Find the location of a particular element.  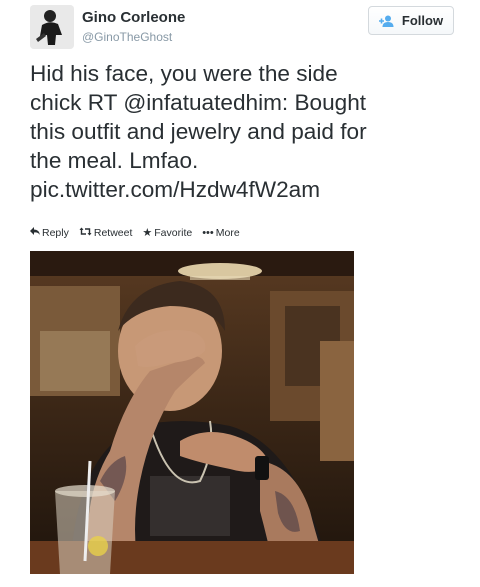

star-icon: ★ is located at coordinates (147, 232).